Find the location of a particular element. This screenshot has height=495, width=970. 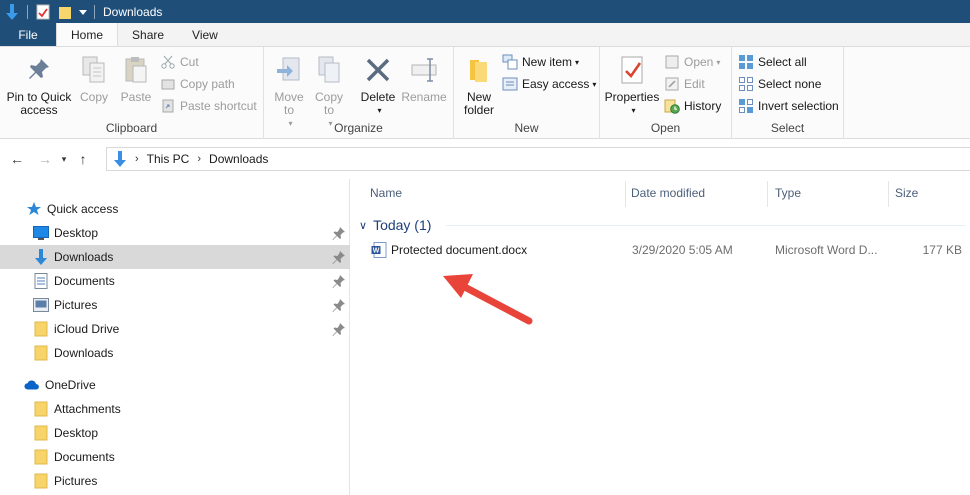

edit-label: Edit is located at coordinates (694, 84).